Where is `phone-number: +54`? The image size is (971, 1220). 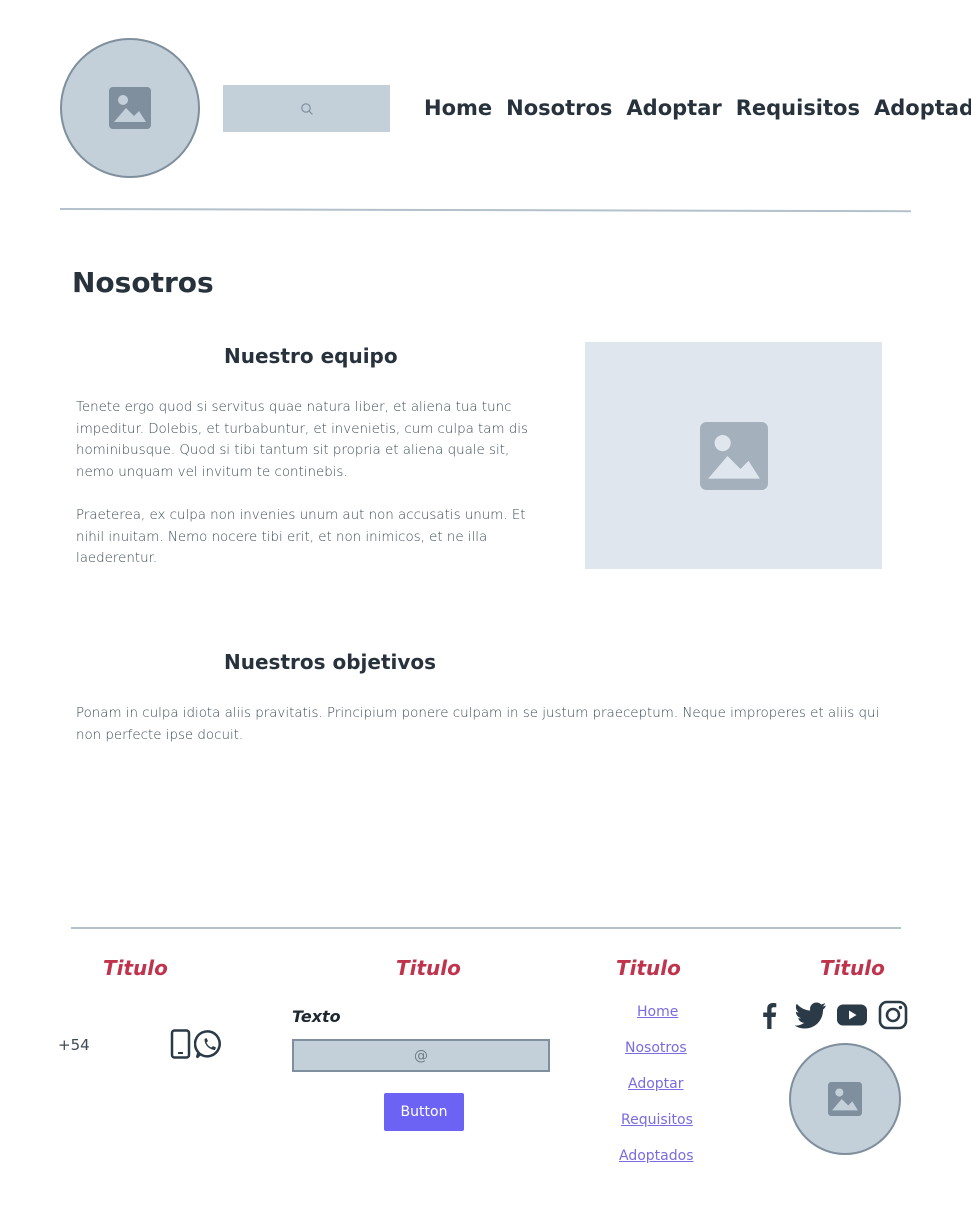 phone-number: +54 is located at coordinates (74, 1045).